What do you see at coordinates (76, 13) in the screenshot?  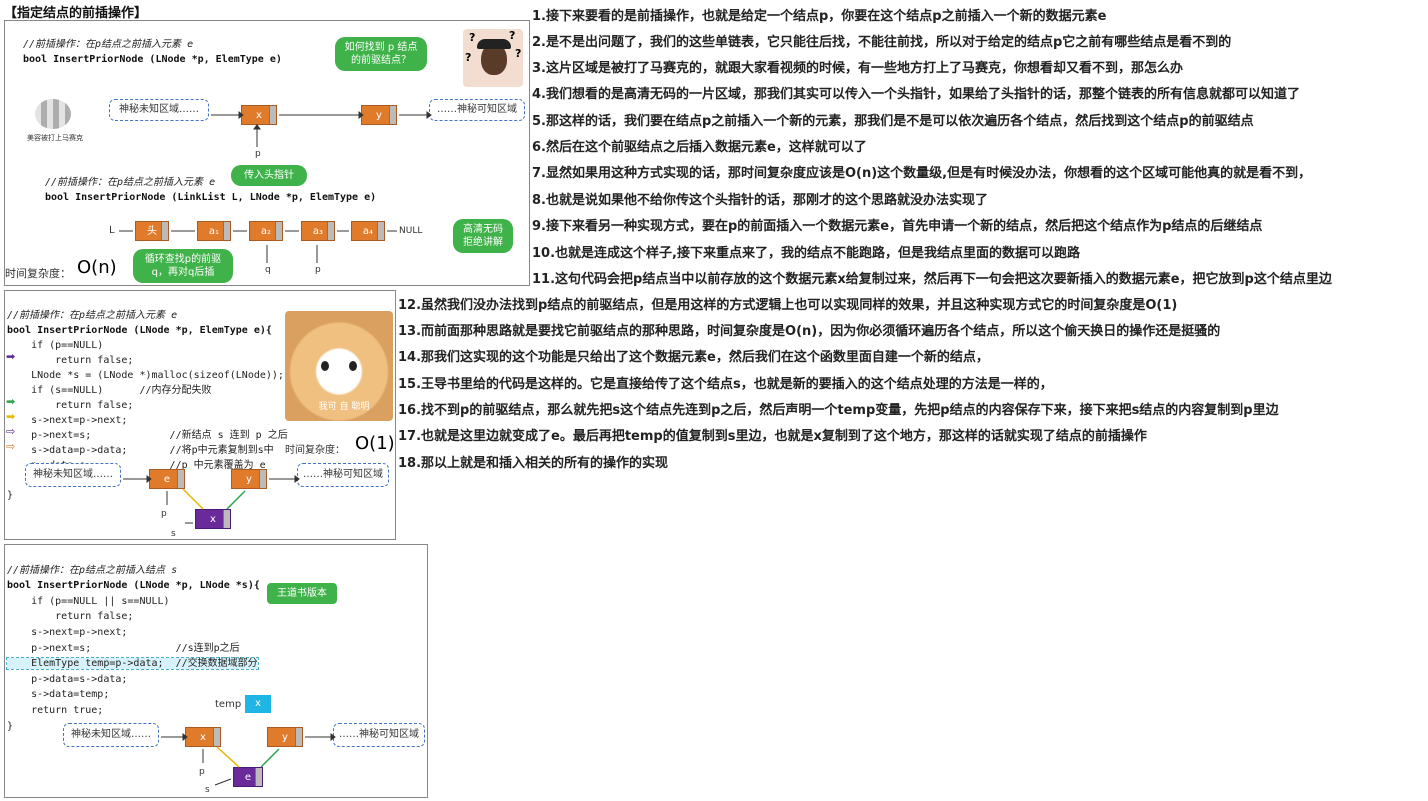 I see `page-title: 【指定结点的前插操作】` at bounding box center [76, 13].